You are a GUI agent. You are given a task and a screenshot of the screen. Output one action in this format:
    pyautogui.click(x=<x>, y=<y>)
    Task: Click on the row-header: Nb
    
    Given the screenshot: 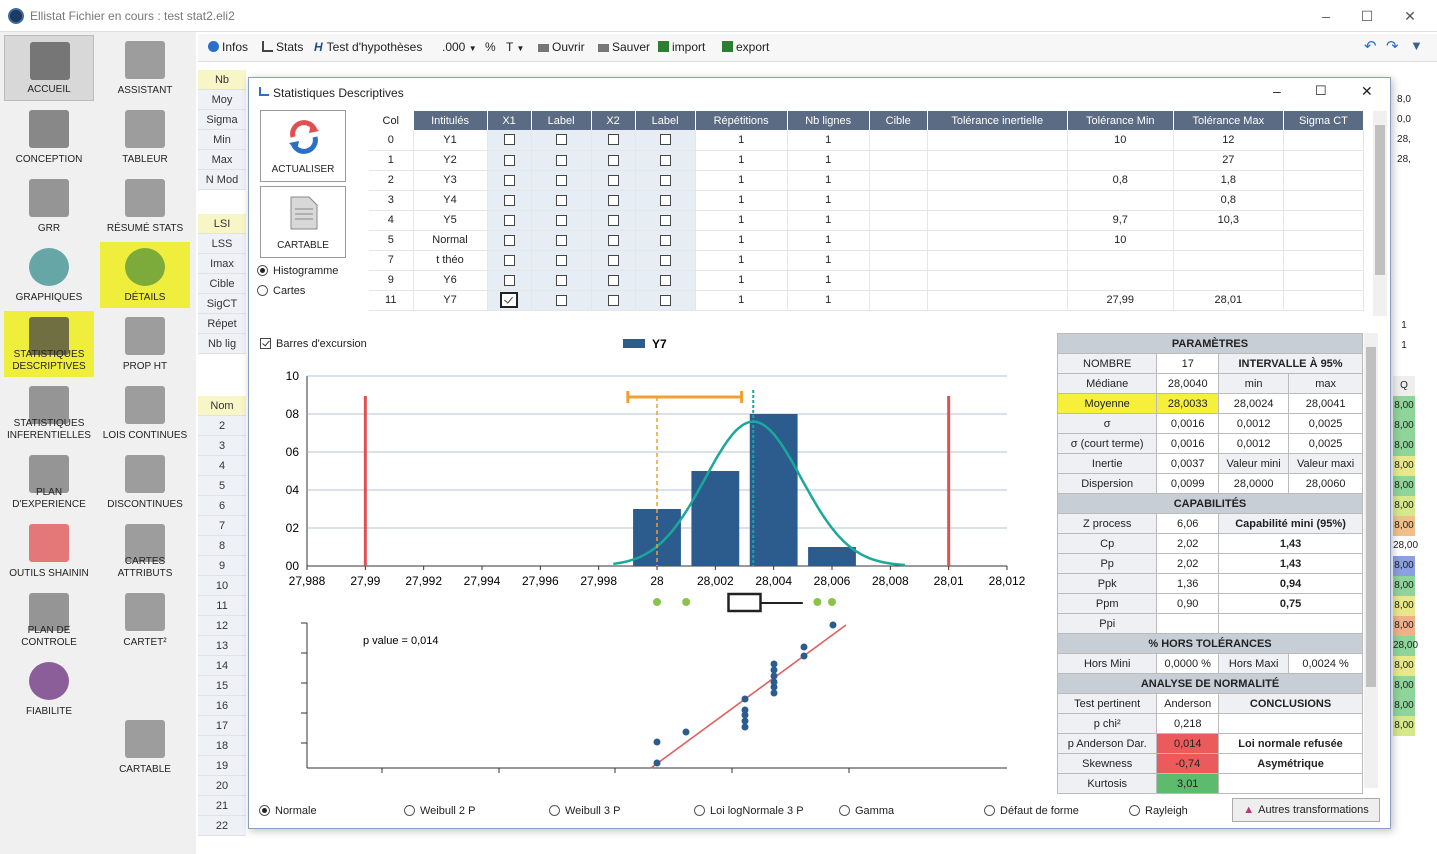 What is the action you would take?
    pyautogui.click(x=222, y=80)
    